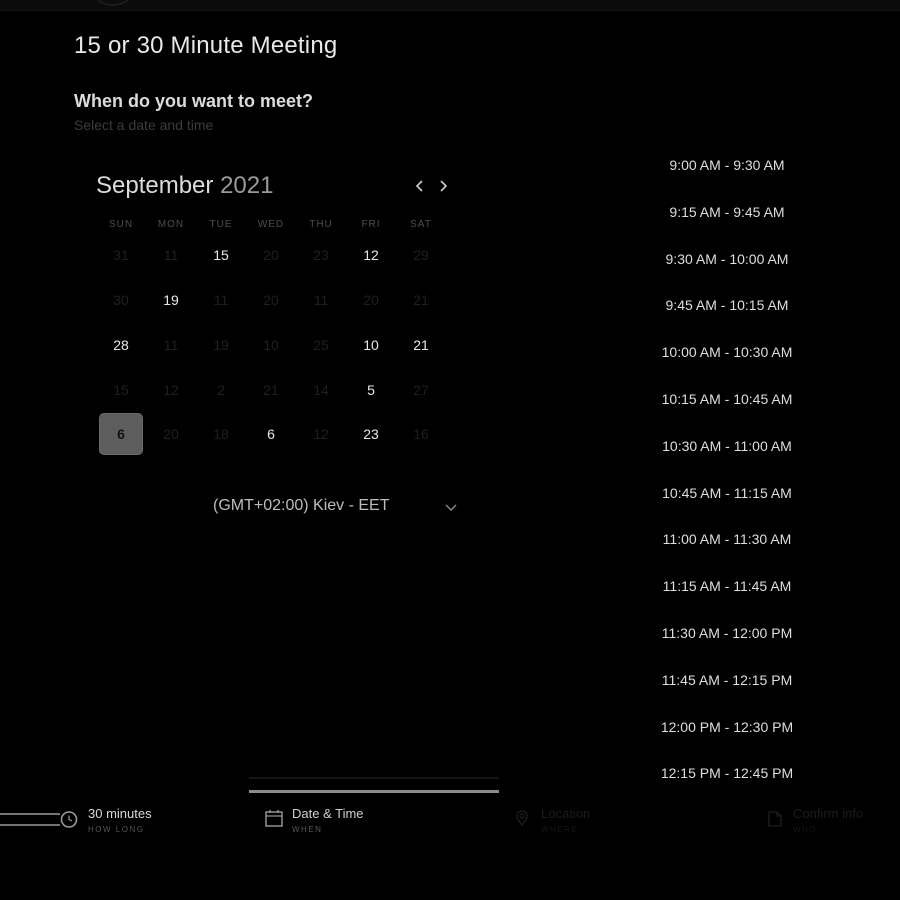 The image size is (900, 900). What do you see at coordinates (727, 493) in the screenshot?
I see `time-slot-button: 10:45 AM - 11:15 AM` at bounding box center [727, 493].